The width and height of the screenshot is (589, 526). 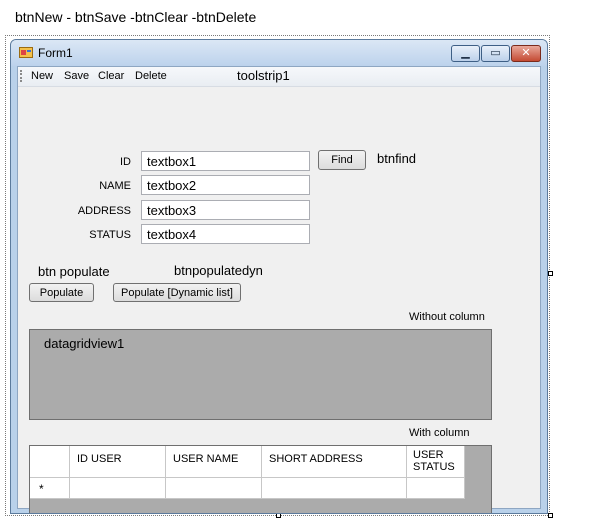 I want to click on toolstrip-save-button: Save, so click(x=76, y=76).